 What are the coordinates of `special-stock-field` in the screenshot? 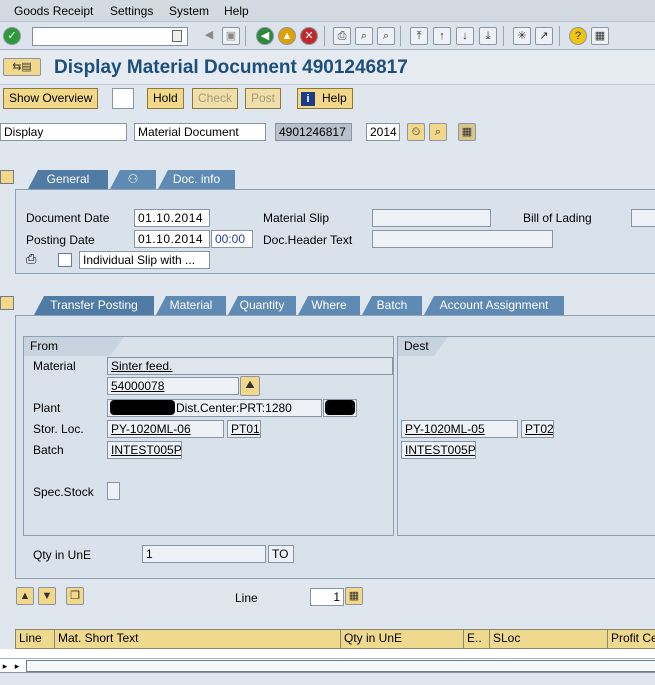 It's located at (113, 491).